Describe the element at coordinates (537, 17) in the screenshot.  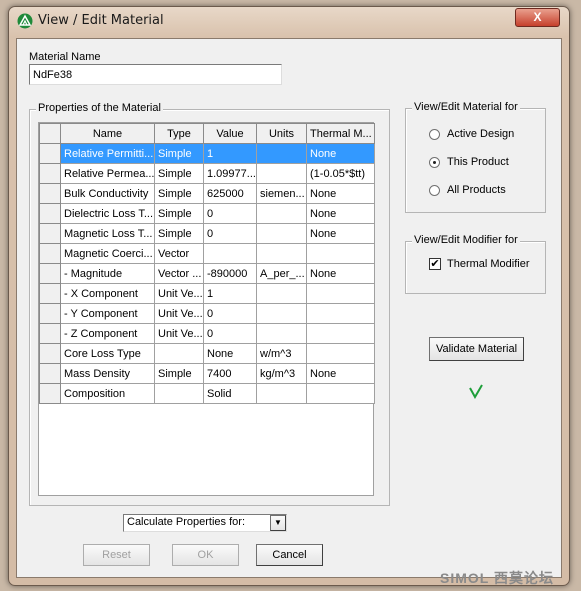
I see `close-button: X` at that location.